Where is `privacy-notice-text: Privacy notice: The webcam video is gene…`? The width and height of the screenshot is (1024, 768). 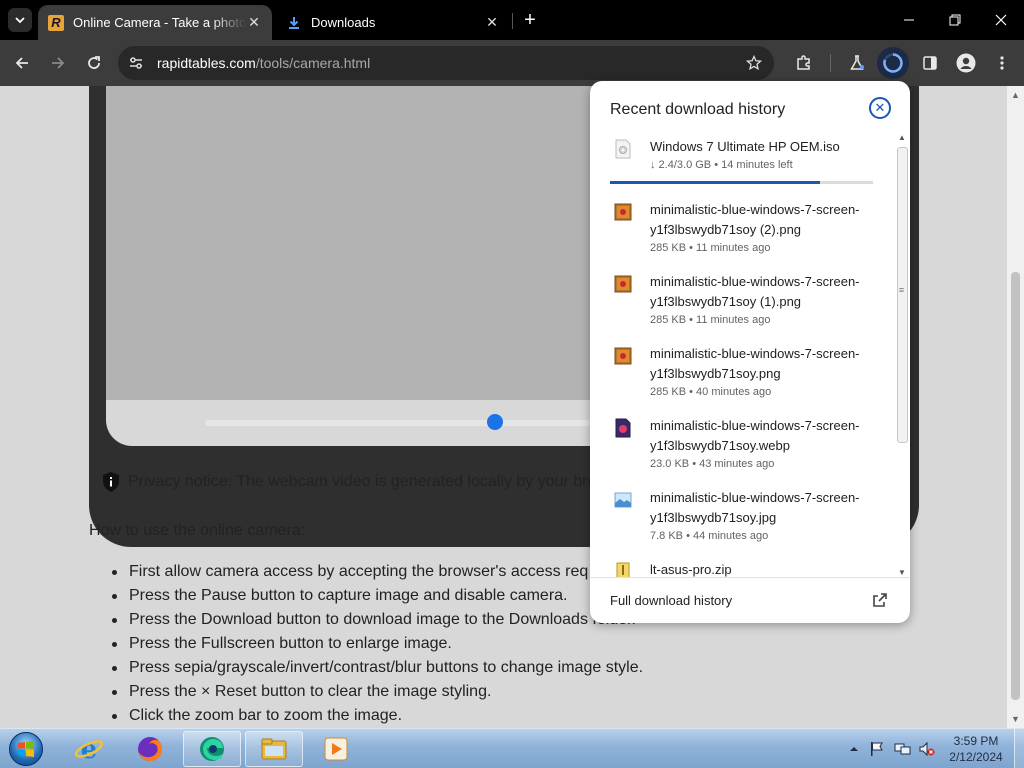
privacy-notice-text: Privacy notice: The webcam video is gene… is located at coordinates (362, 481).